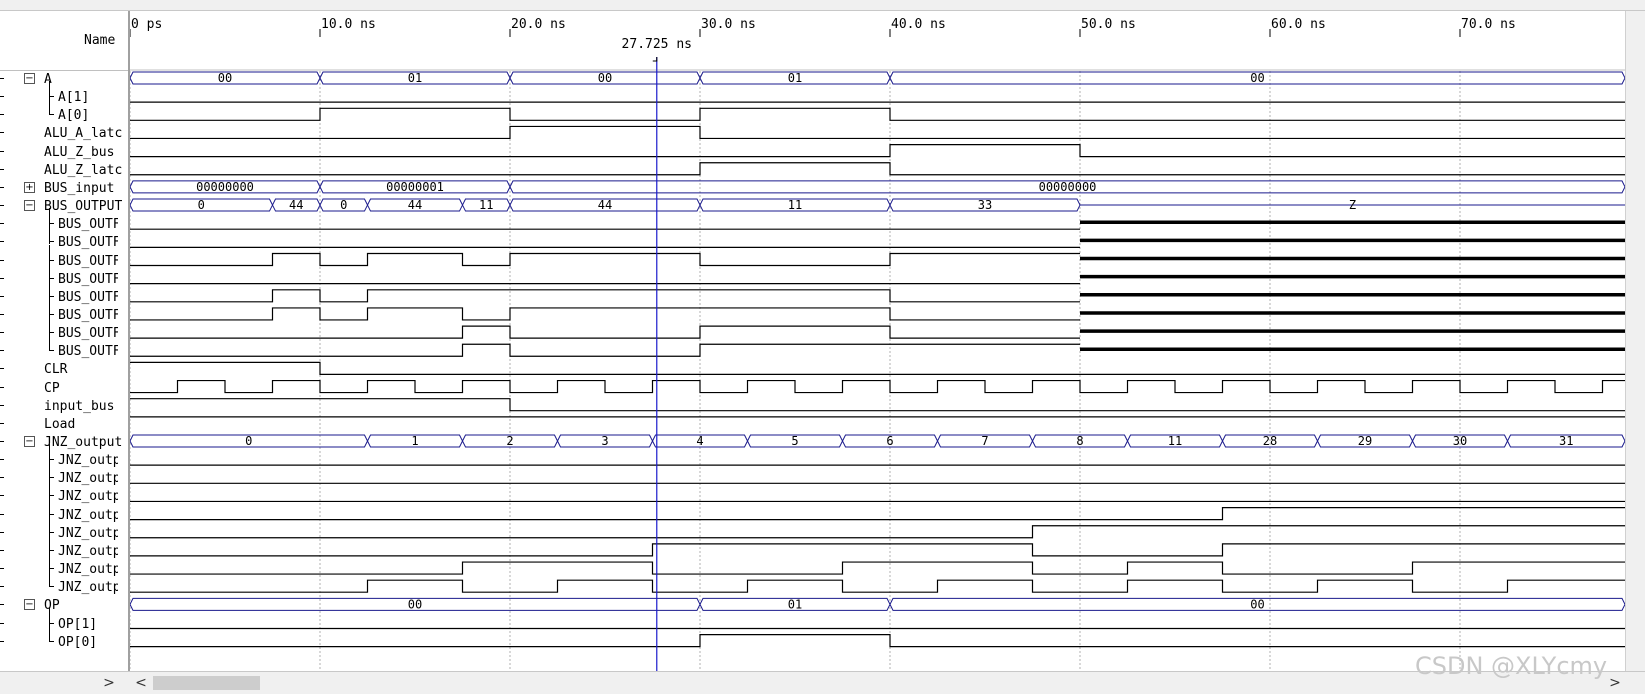  I want to click on signal-name-row: + BUS_input, so click(64, 188).